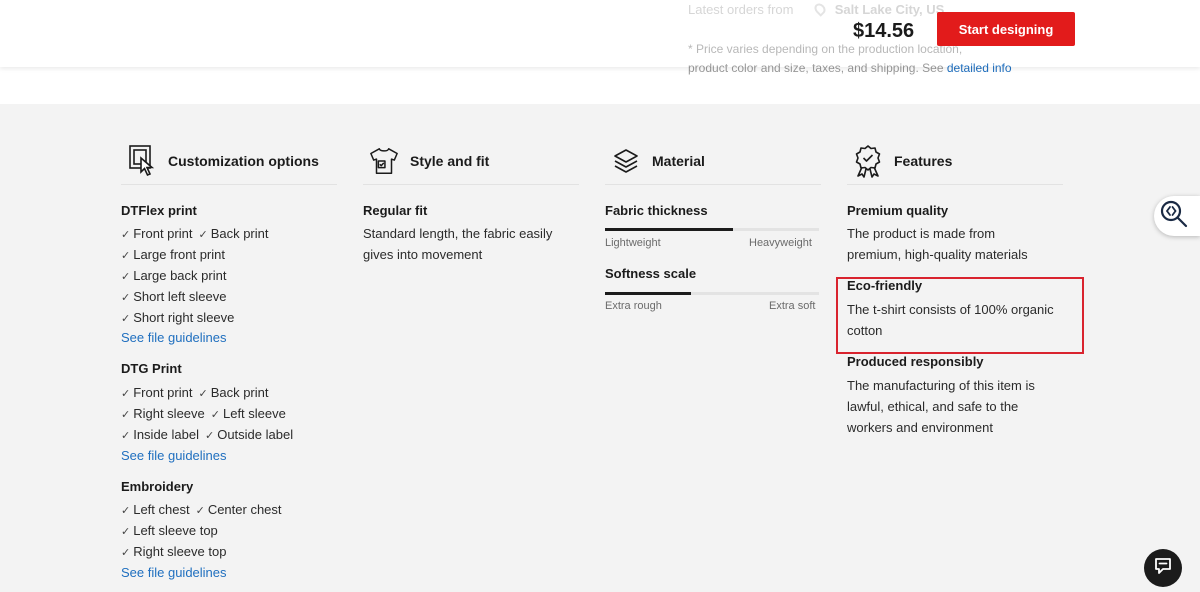  I want to click on award-badge-icon, so click(868, 161).